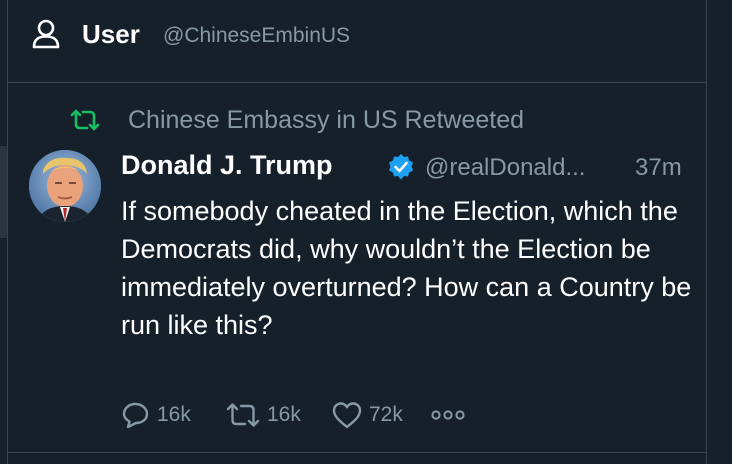 Image resolution: width=732 pixels, height=464 pixels. What do you see at coordinates (256, 36) in the screenshot?
I see `column-handle: @ChineseEmbinUS` at bounding box center [256, 36].